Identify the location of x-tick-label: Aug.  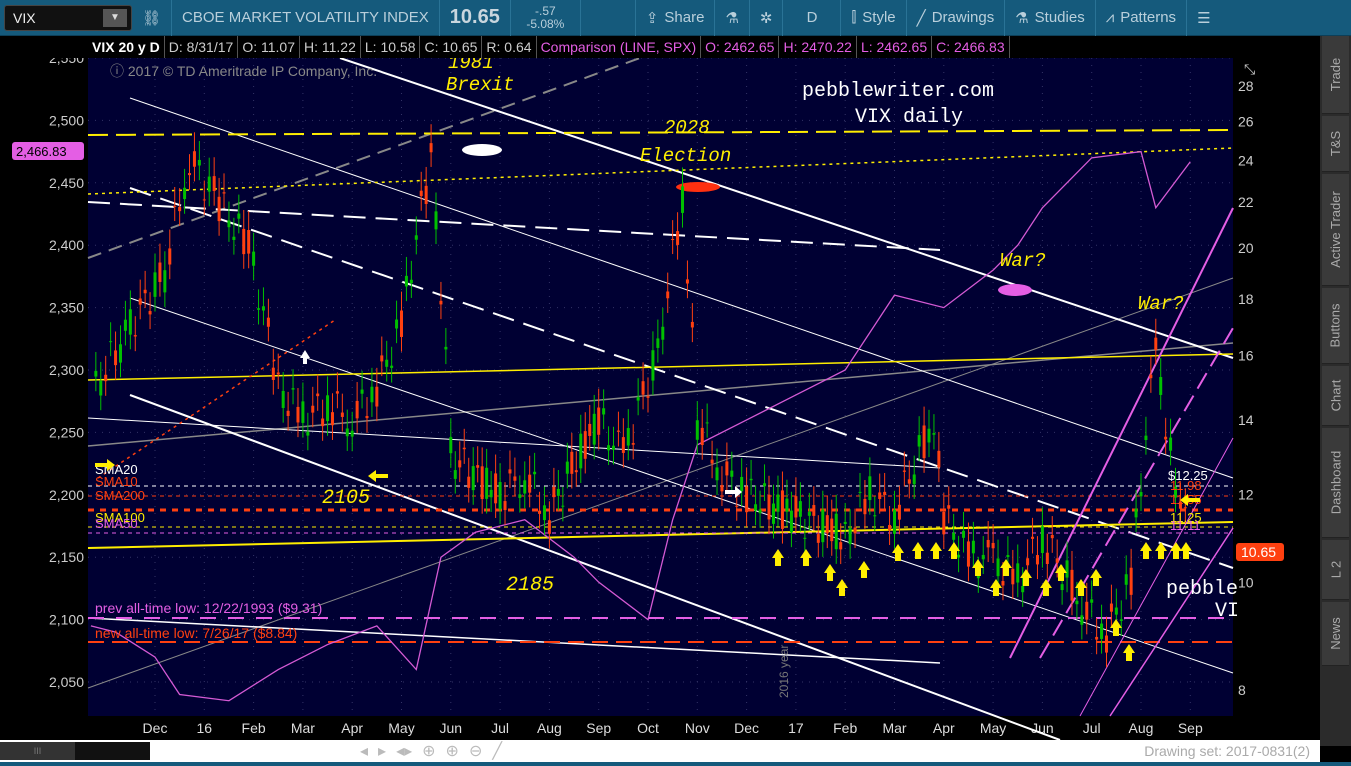
(1141, 728).